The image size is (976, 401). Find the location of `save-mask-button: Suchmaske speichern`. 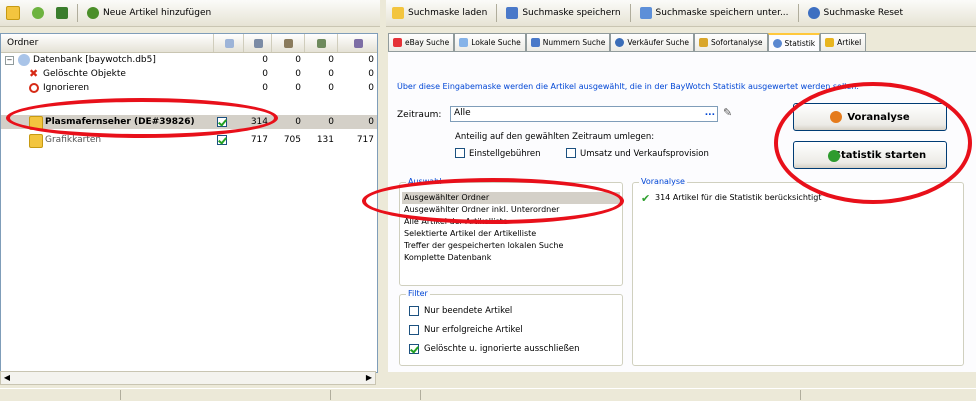

save-mask-button: Suchmaske speichern is located at coordinates (563, 13).